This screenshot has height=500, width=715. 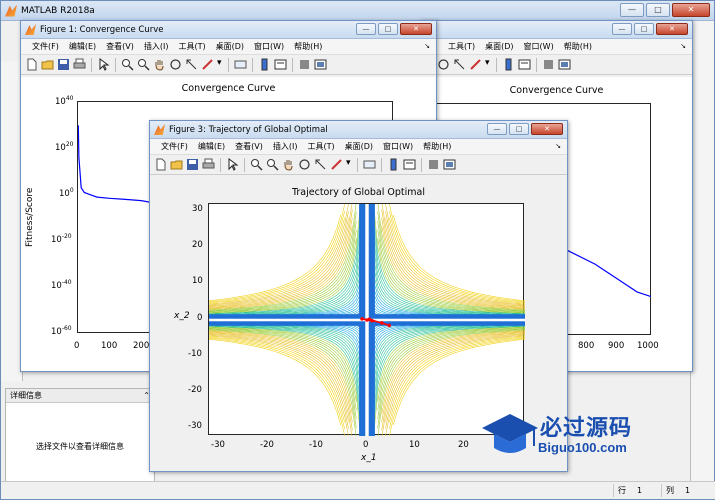 I want to click on figure-1-titlebar: Figure 1: Convergence Curve — □ ✕, so click(x=228, y=30).